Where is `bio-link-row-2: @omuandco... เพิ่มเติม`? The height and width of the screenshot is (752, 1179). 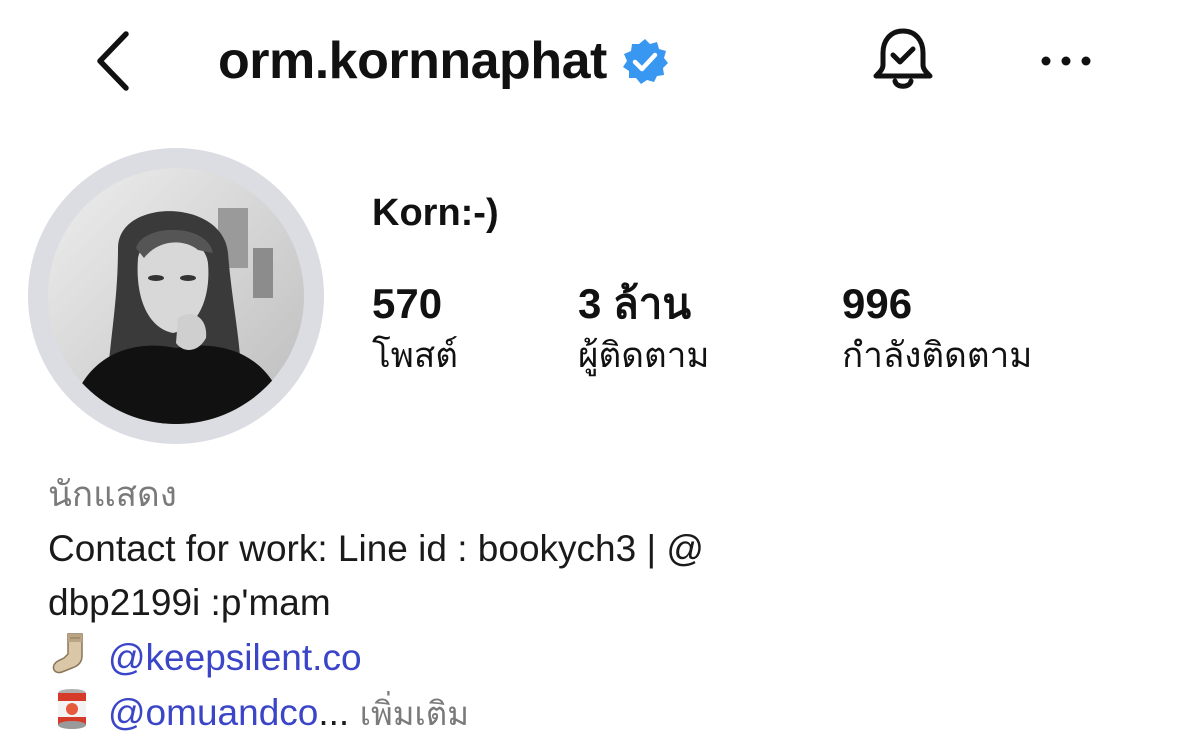
bio-link-row-2: @omuandco... เพิ่มเติม is located at coordinates (603, 713).